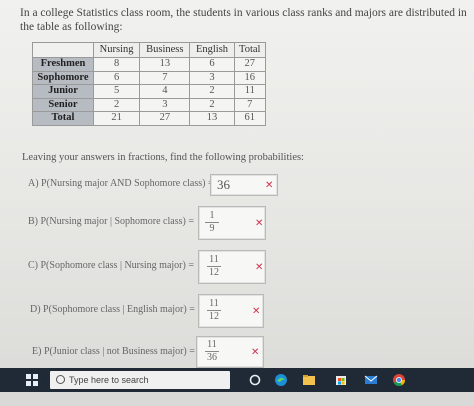  I want to click on edge-browser-icon, so click(281, 380).